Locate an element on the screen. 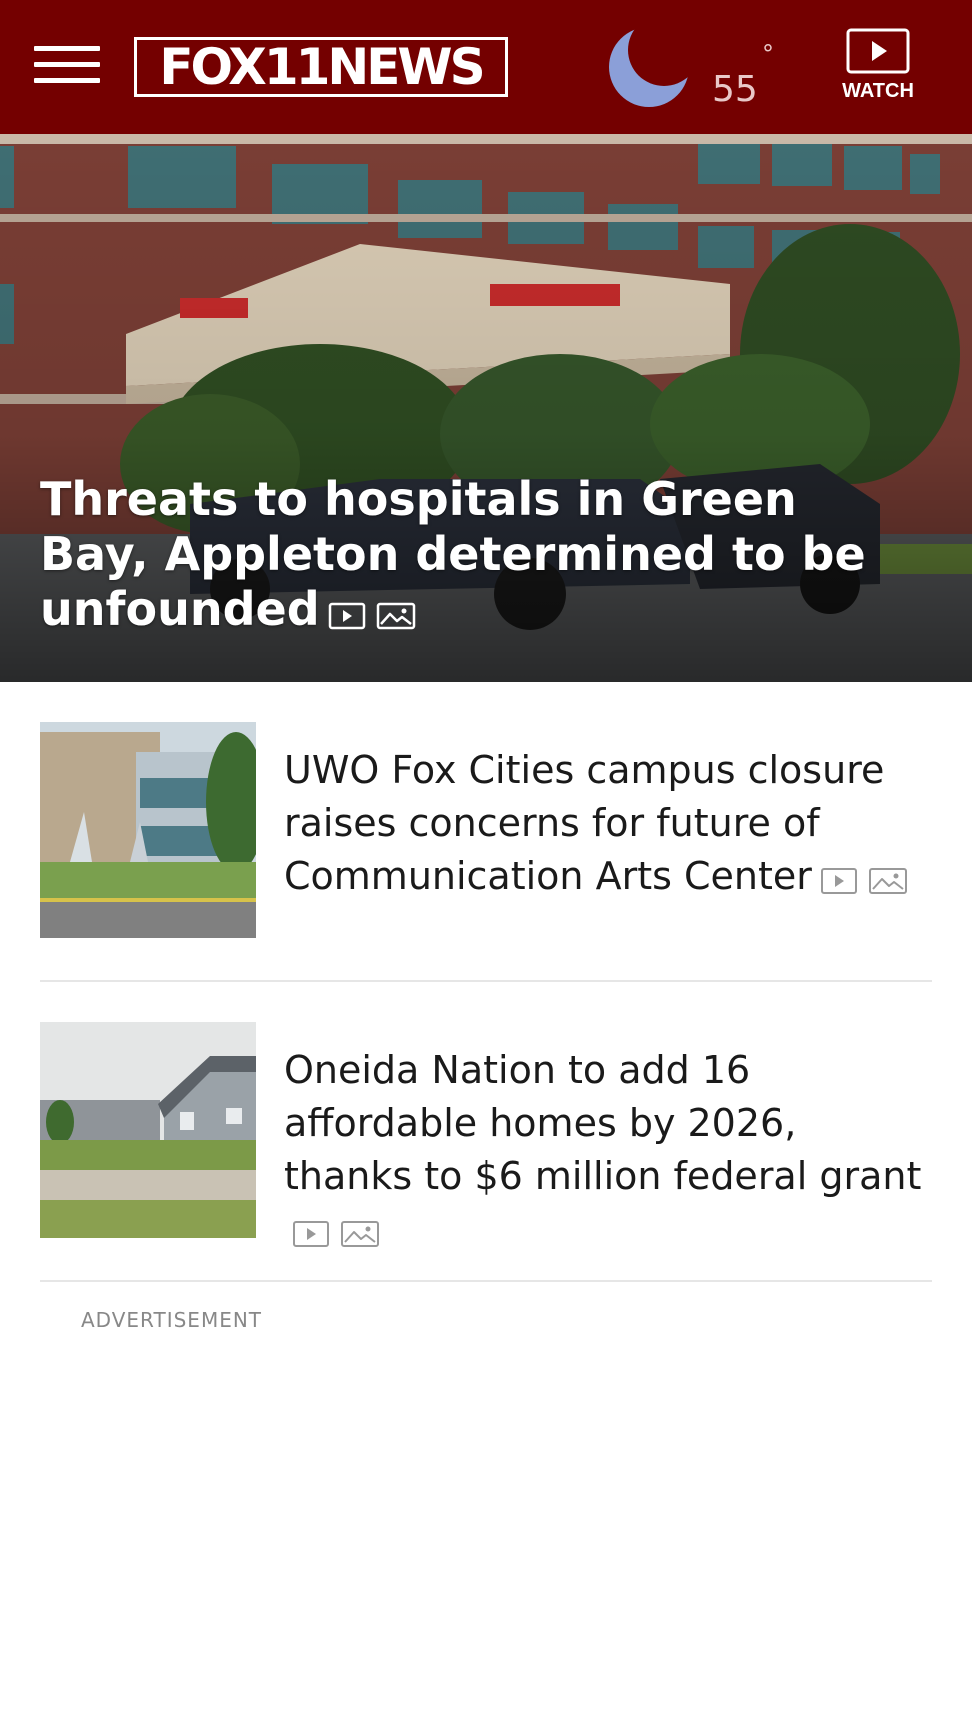  play-icon is located at coordinates (878, 51).